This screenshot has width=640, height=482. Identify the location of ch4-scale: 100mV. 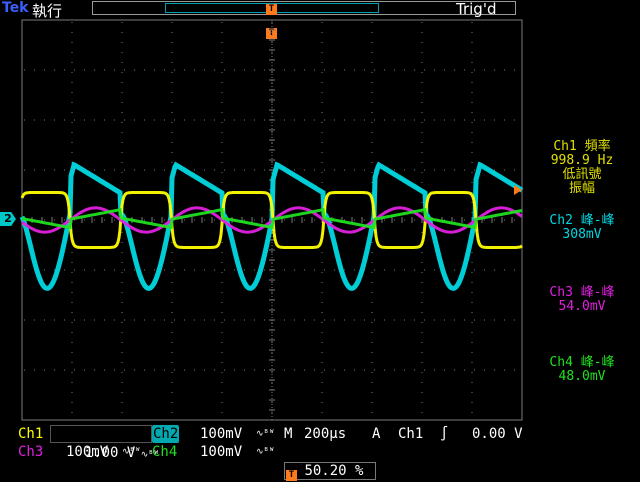
(221, 452).